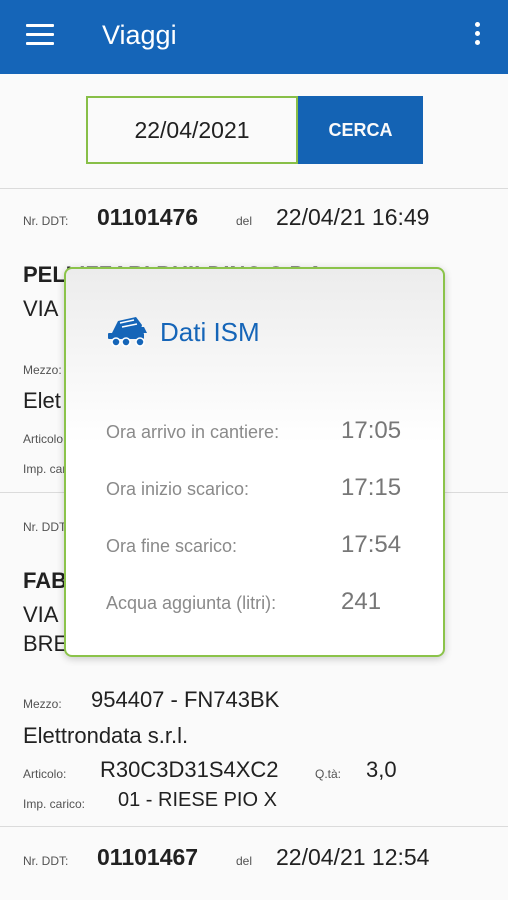  What do you see at coordinates (361, 601) in the screenshot?
I see `water-added-value: 241` at bounding box center [361, 601].